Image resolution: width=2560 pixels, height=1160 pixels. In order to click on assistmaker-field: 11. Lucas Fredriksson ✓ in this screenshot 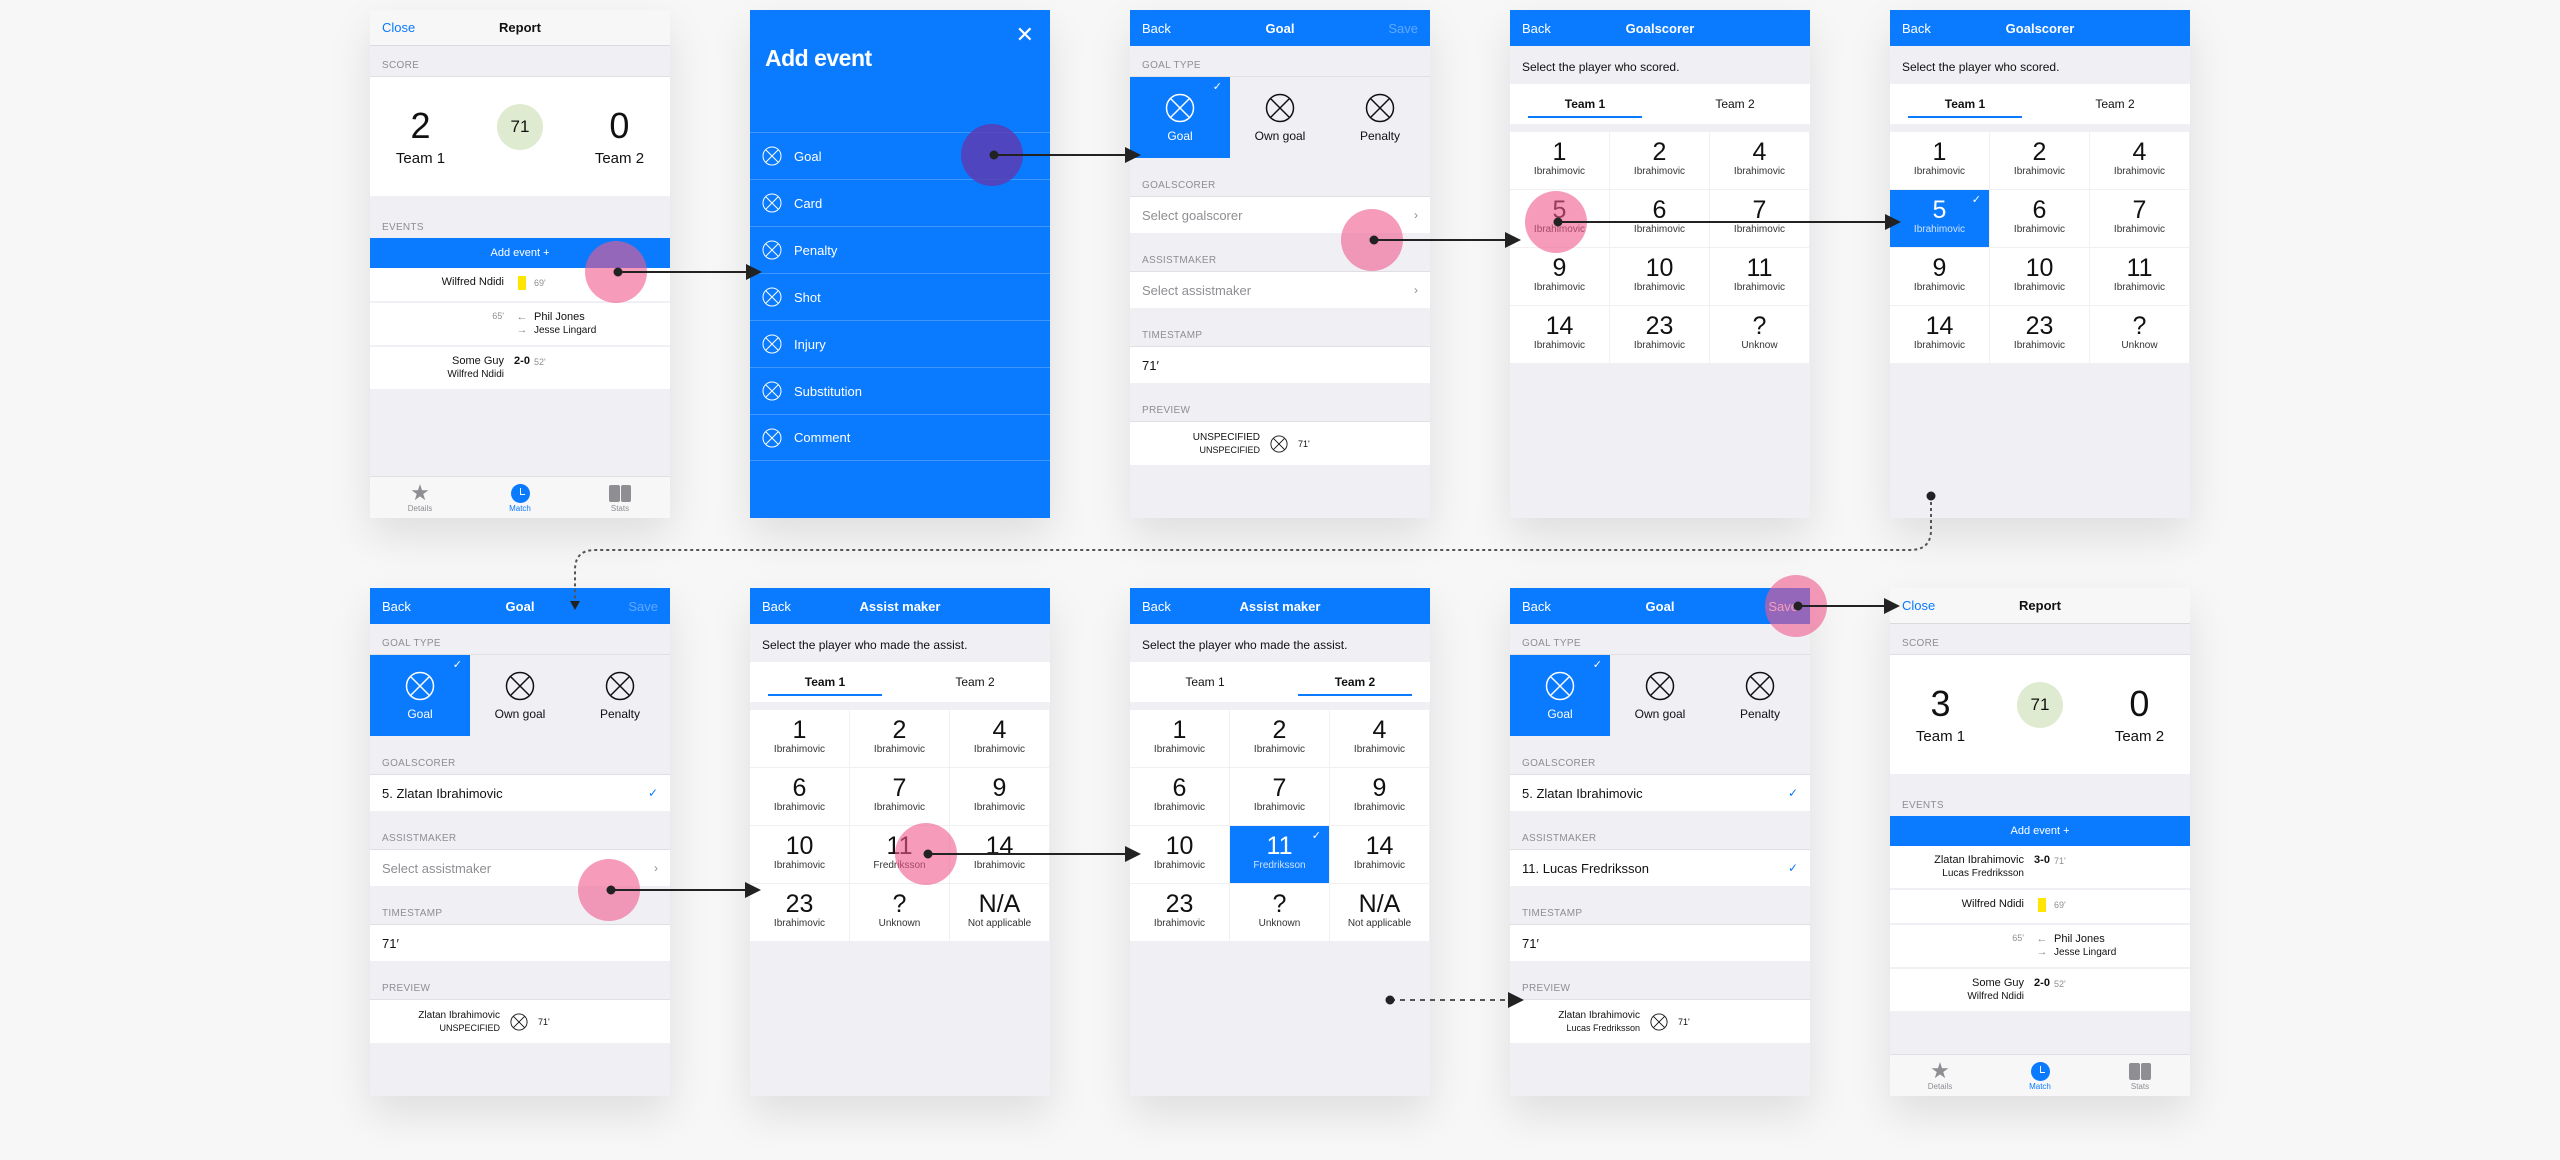, I will do `click(1660, 867)`.